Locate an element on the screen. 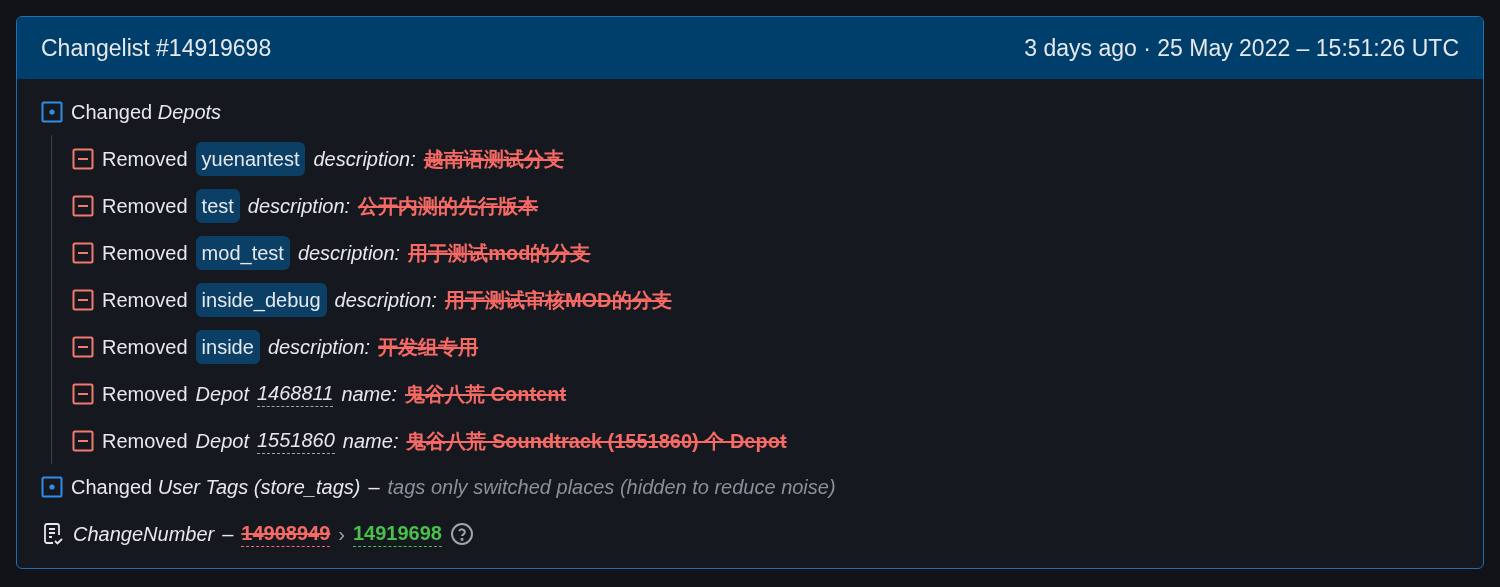 Image resolution: width=1500 pixels, height=587 pixels. old-value: 开发组专用 is located at coordinates (428, 347).